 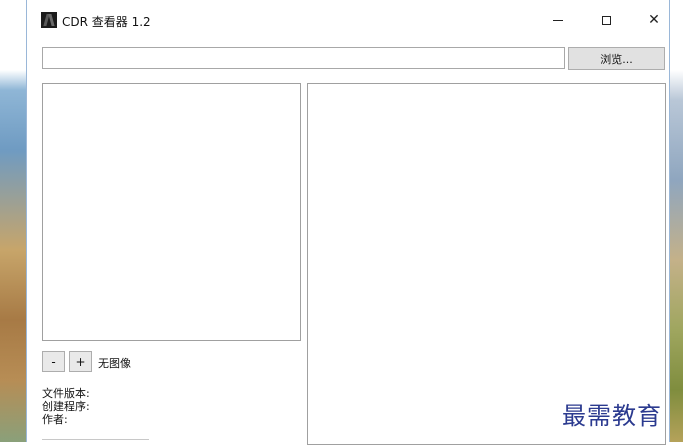 I want to click on close-icon: ✕, so click(x=654, y=20).